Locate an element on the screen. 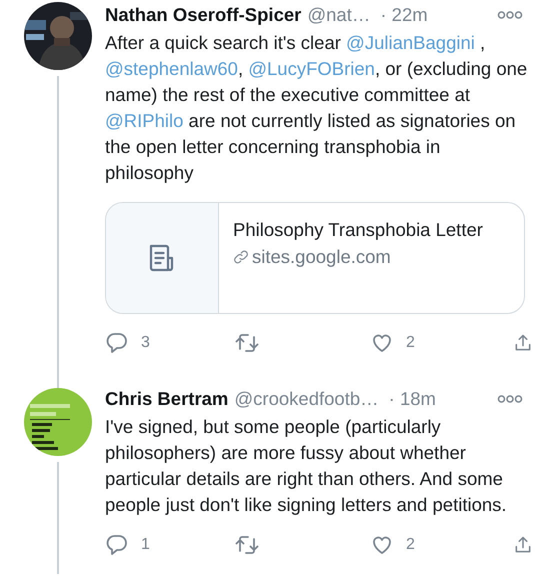  reply-count: 1 is located at coordinates (145, 545).